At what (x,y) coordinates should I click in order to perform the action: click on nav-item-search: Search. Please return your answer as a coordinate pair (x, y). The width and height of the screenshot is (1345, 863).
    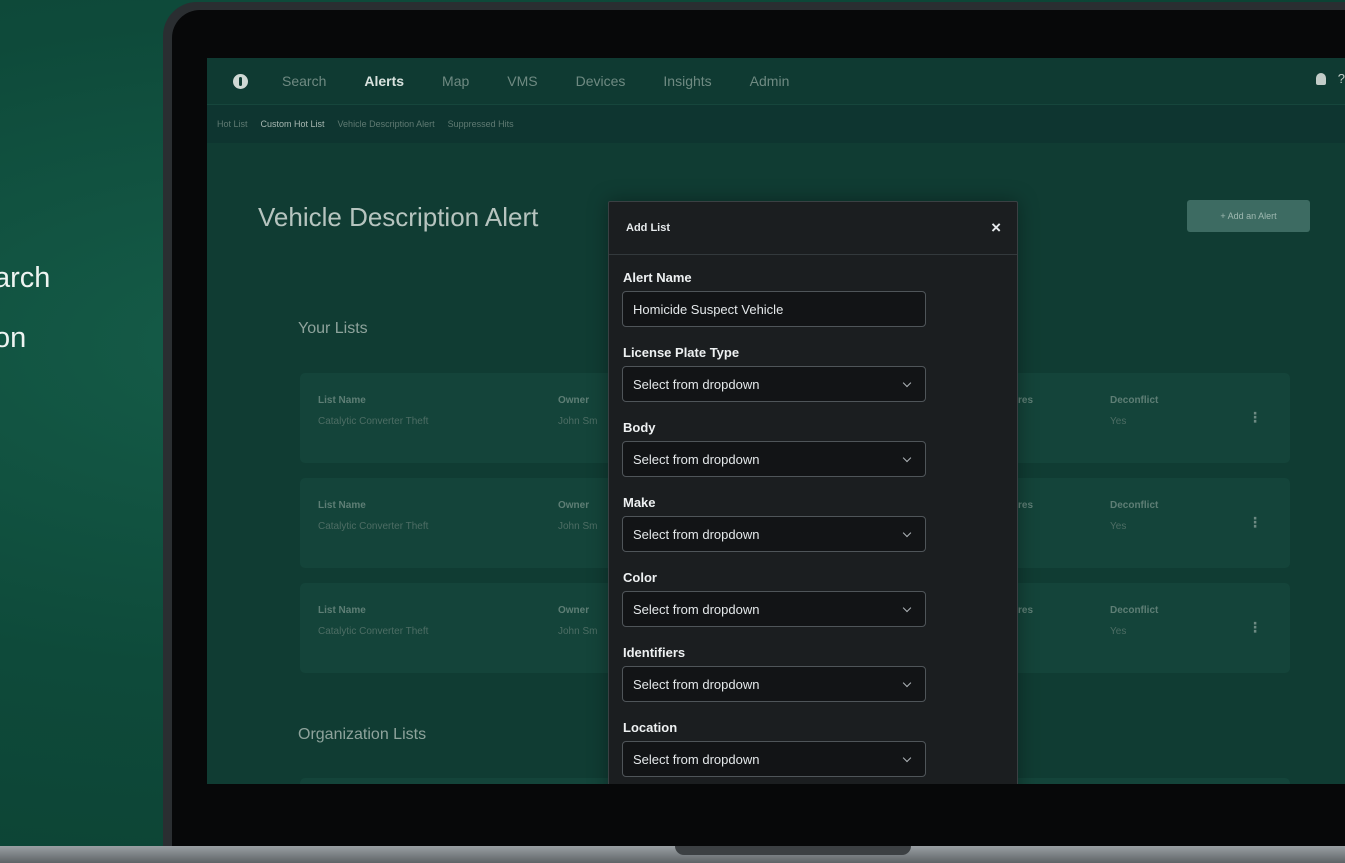
    Looking at the image, I should click on (304, 81).